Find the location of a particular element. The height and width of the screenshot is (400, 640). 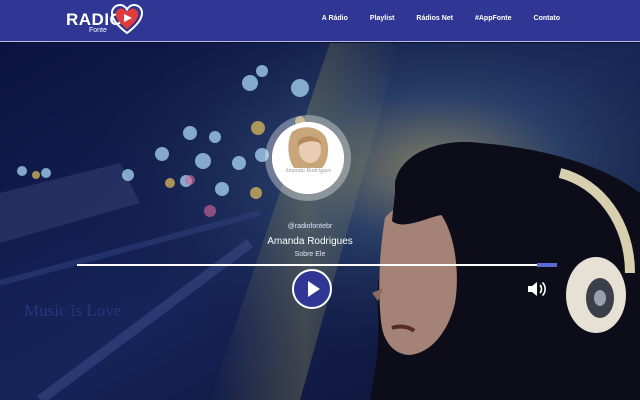

heart-play-logo-icon is located at coordinates (127, 19).